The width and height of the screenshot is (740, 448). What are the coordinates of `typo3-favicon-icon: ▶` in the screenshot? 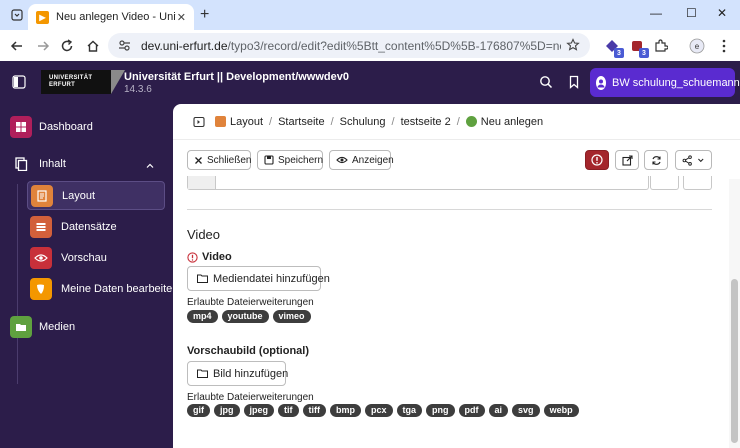 It's located at (42, 17).